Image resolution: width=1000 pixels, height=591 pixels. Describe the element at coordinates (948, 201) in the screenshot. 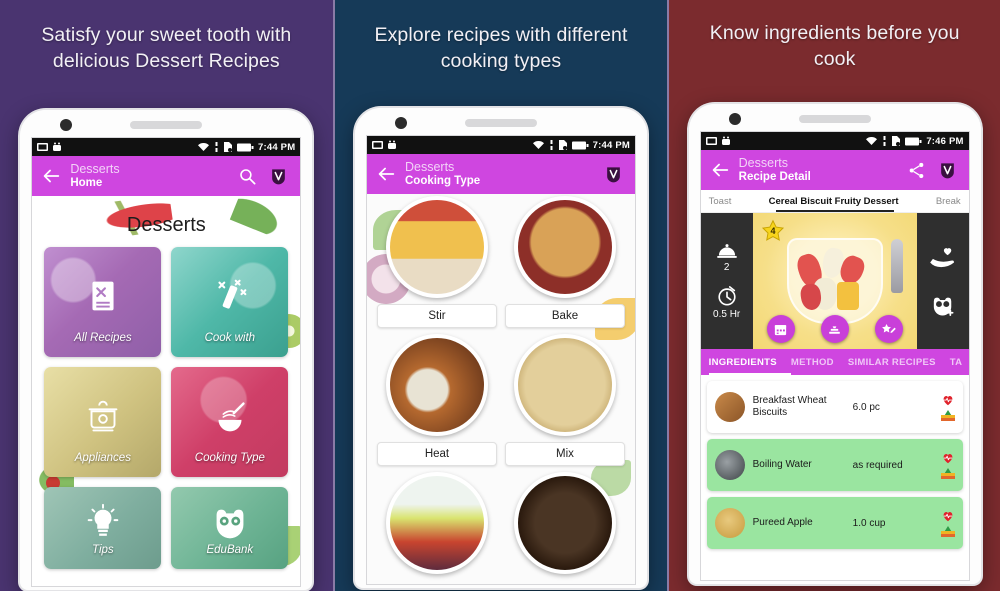

I see `recipe-next-label: Break` at that location.